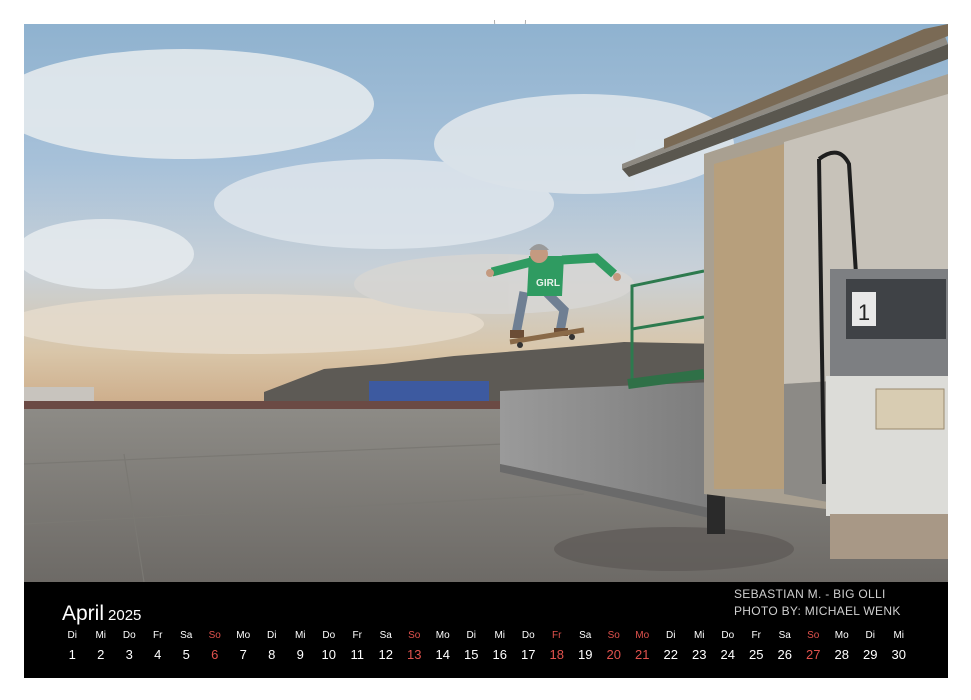  What do you see at coordinates (72, 654) in the screenshot?
I see `day-number: 1` at bounding box center [72, 654].